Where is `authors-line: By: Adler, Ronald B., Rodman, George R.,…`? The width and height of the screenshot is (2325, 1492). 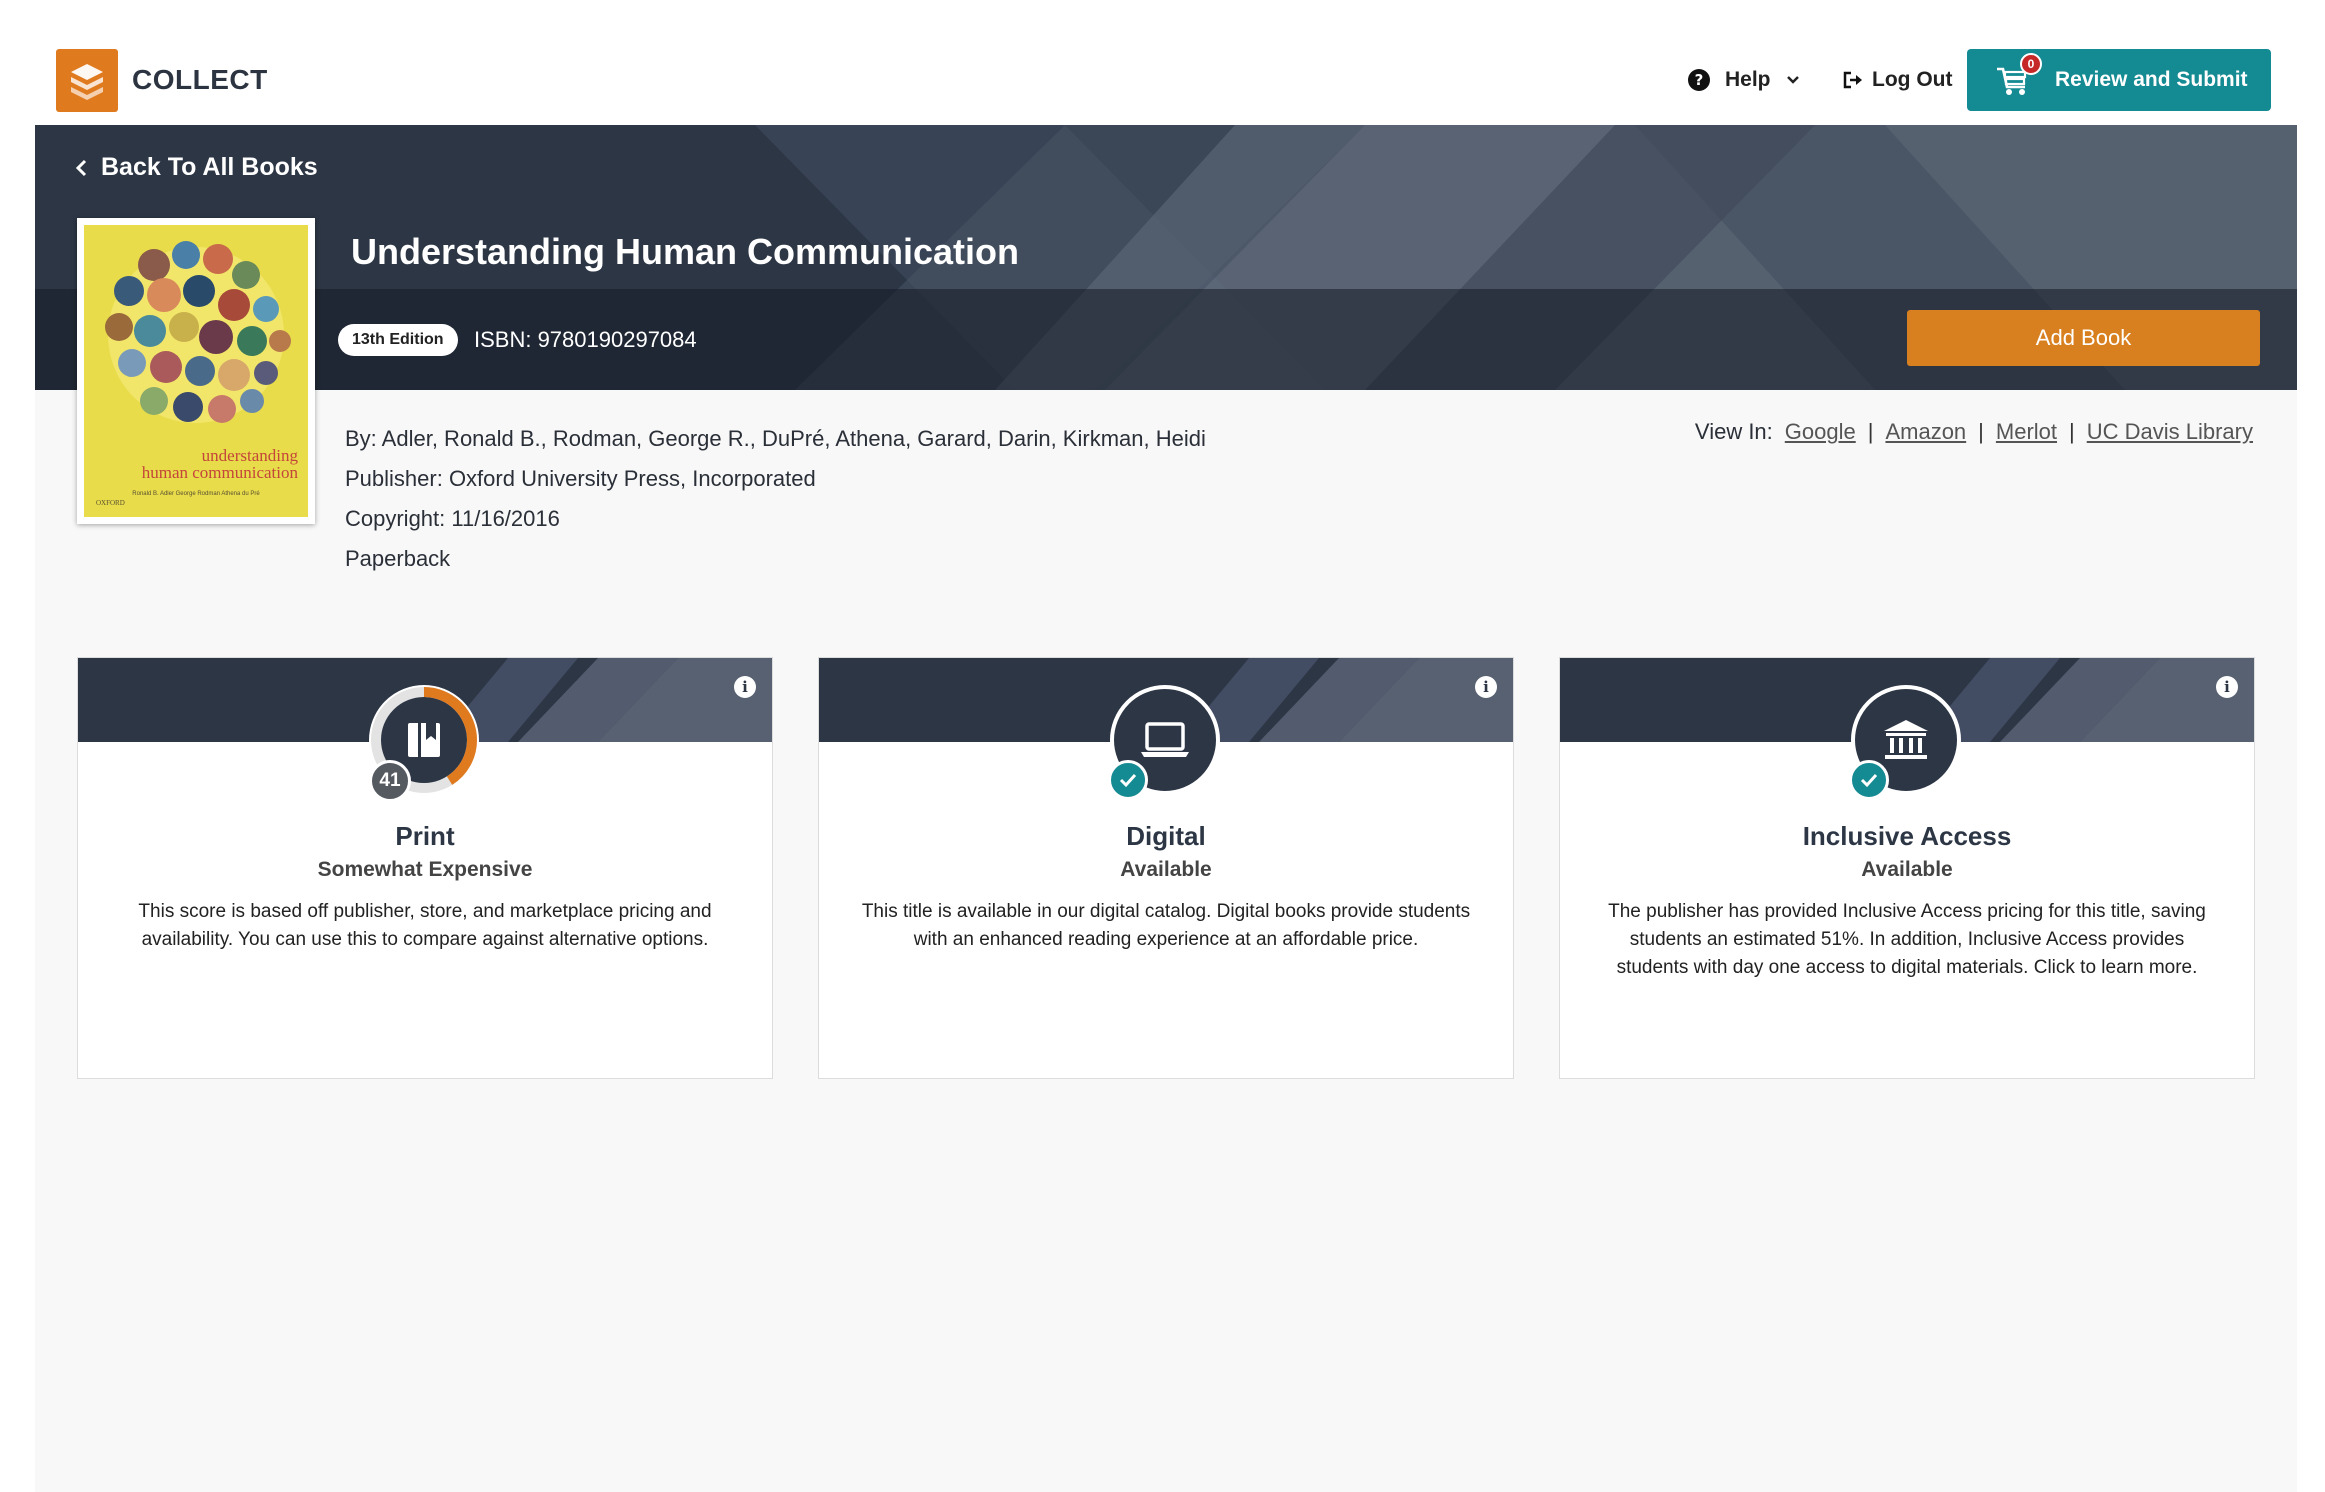
authors-line: By: Adler, Ronald B., Rodman, George R.,… is located at coordinates (775, 438).